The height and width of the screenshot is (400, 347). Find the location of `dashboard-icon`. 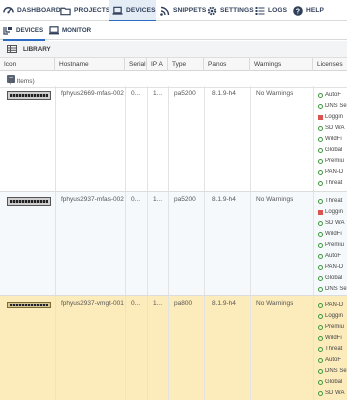

dashboard-icon is located at coordinates (8, 10).